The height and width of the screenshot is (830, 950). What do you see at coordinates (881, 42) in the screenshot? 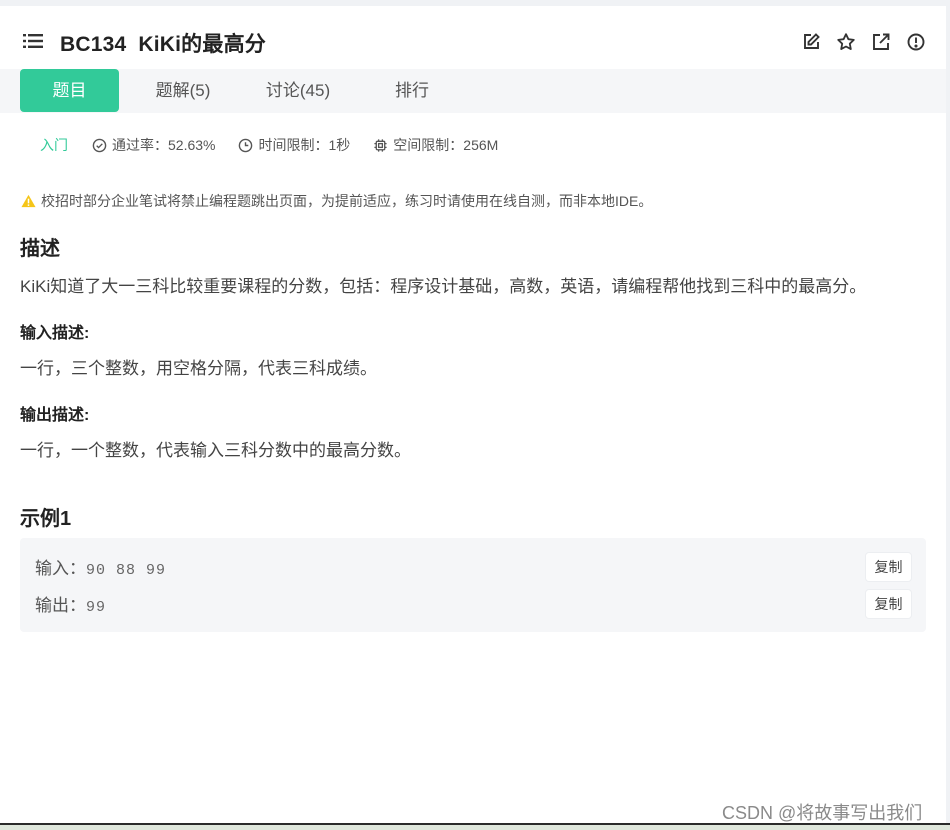
I see `open-external-icon` at bounding box center [881, 42].